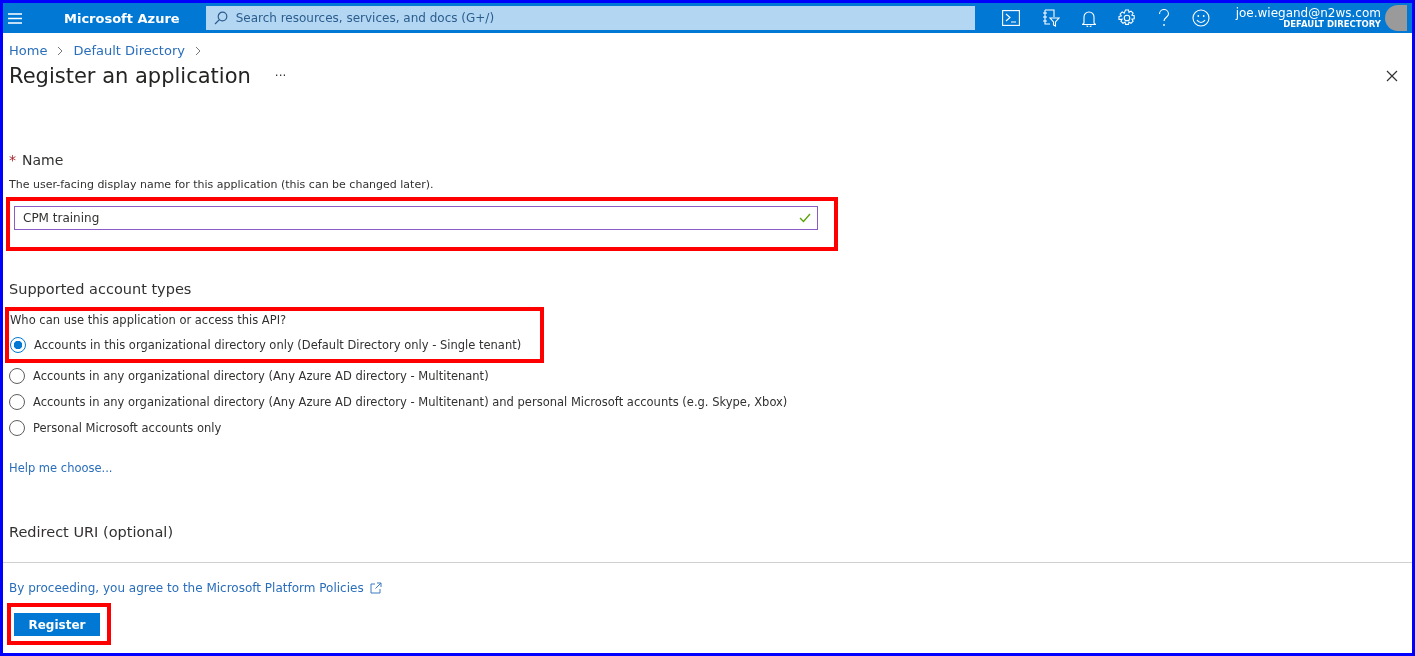  Describe the element at coordinates (57, 624) in the screenshot. I see `register-button: Register` at that location.